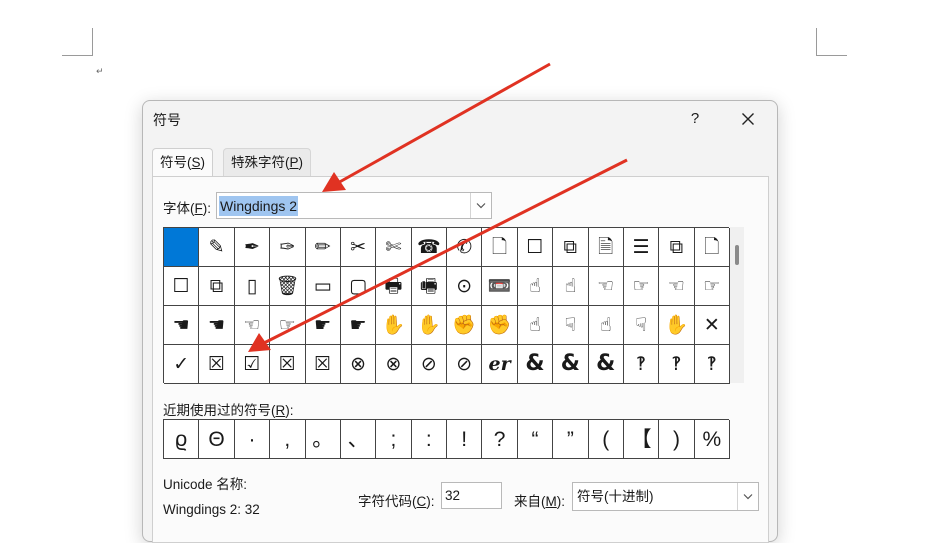 Image resolution: width=946 pixels, height=543 pixels. I want to click on annotation-arrow-checkbox, so click(438, 255).